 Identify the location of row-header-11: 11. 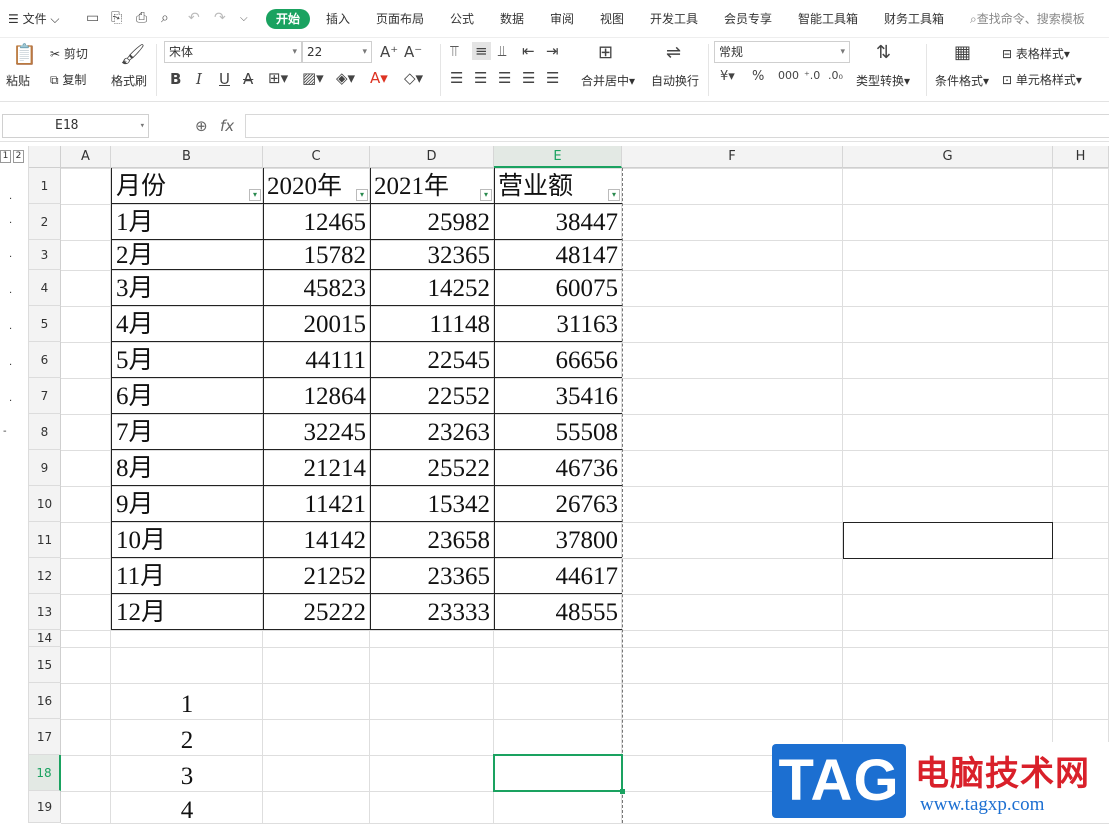
(45, 540).